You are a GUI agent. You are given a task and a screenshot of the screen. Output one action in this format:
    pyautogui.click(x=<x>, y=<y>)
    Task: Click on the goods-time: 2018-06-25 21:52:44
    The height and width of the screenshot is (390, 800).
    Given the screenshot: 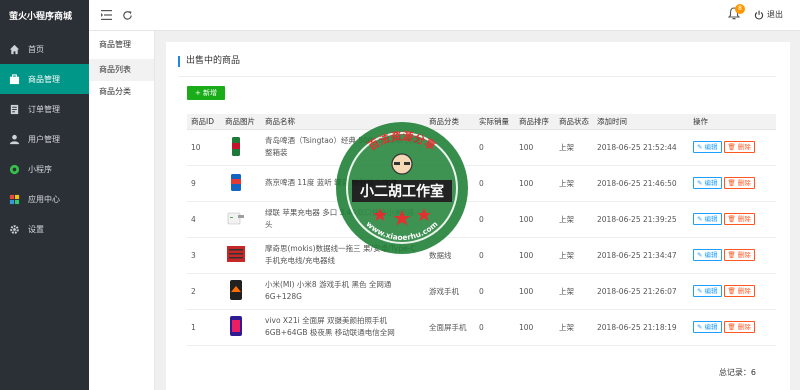 What is the action you would take?
    pyautogui.click(x=641, y=147)
    